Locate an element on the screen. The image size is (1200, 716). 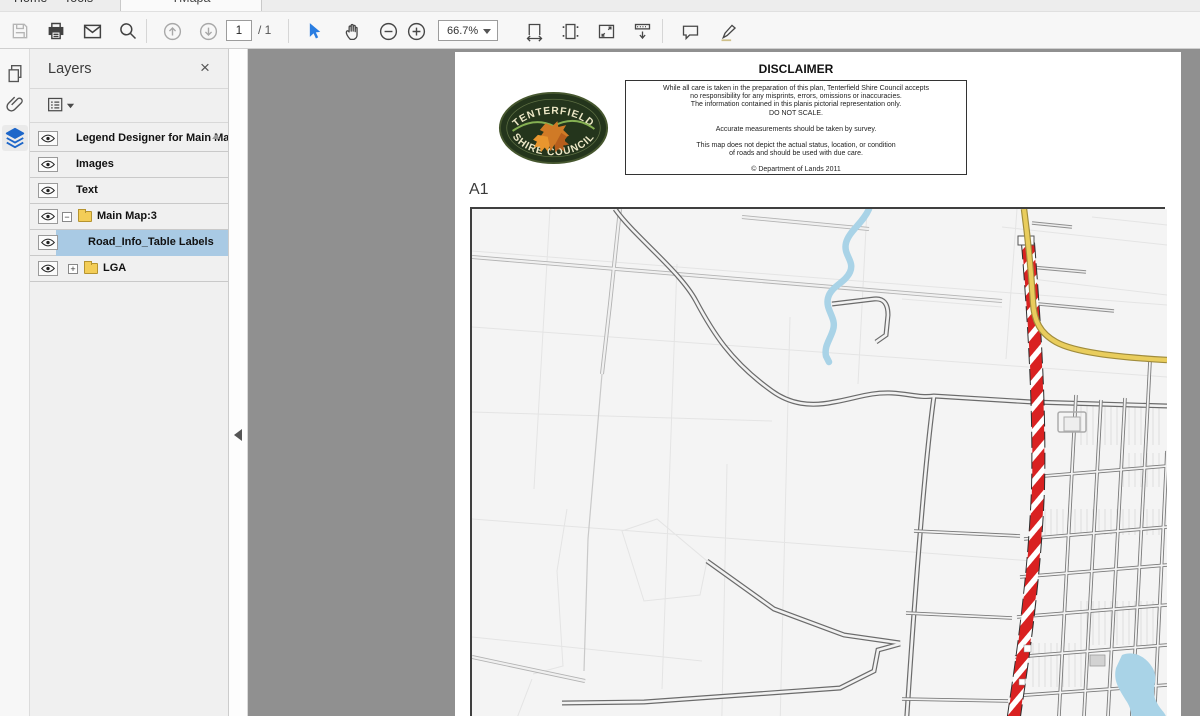
plus-circle-icon is located at coordinates (416, 31).